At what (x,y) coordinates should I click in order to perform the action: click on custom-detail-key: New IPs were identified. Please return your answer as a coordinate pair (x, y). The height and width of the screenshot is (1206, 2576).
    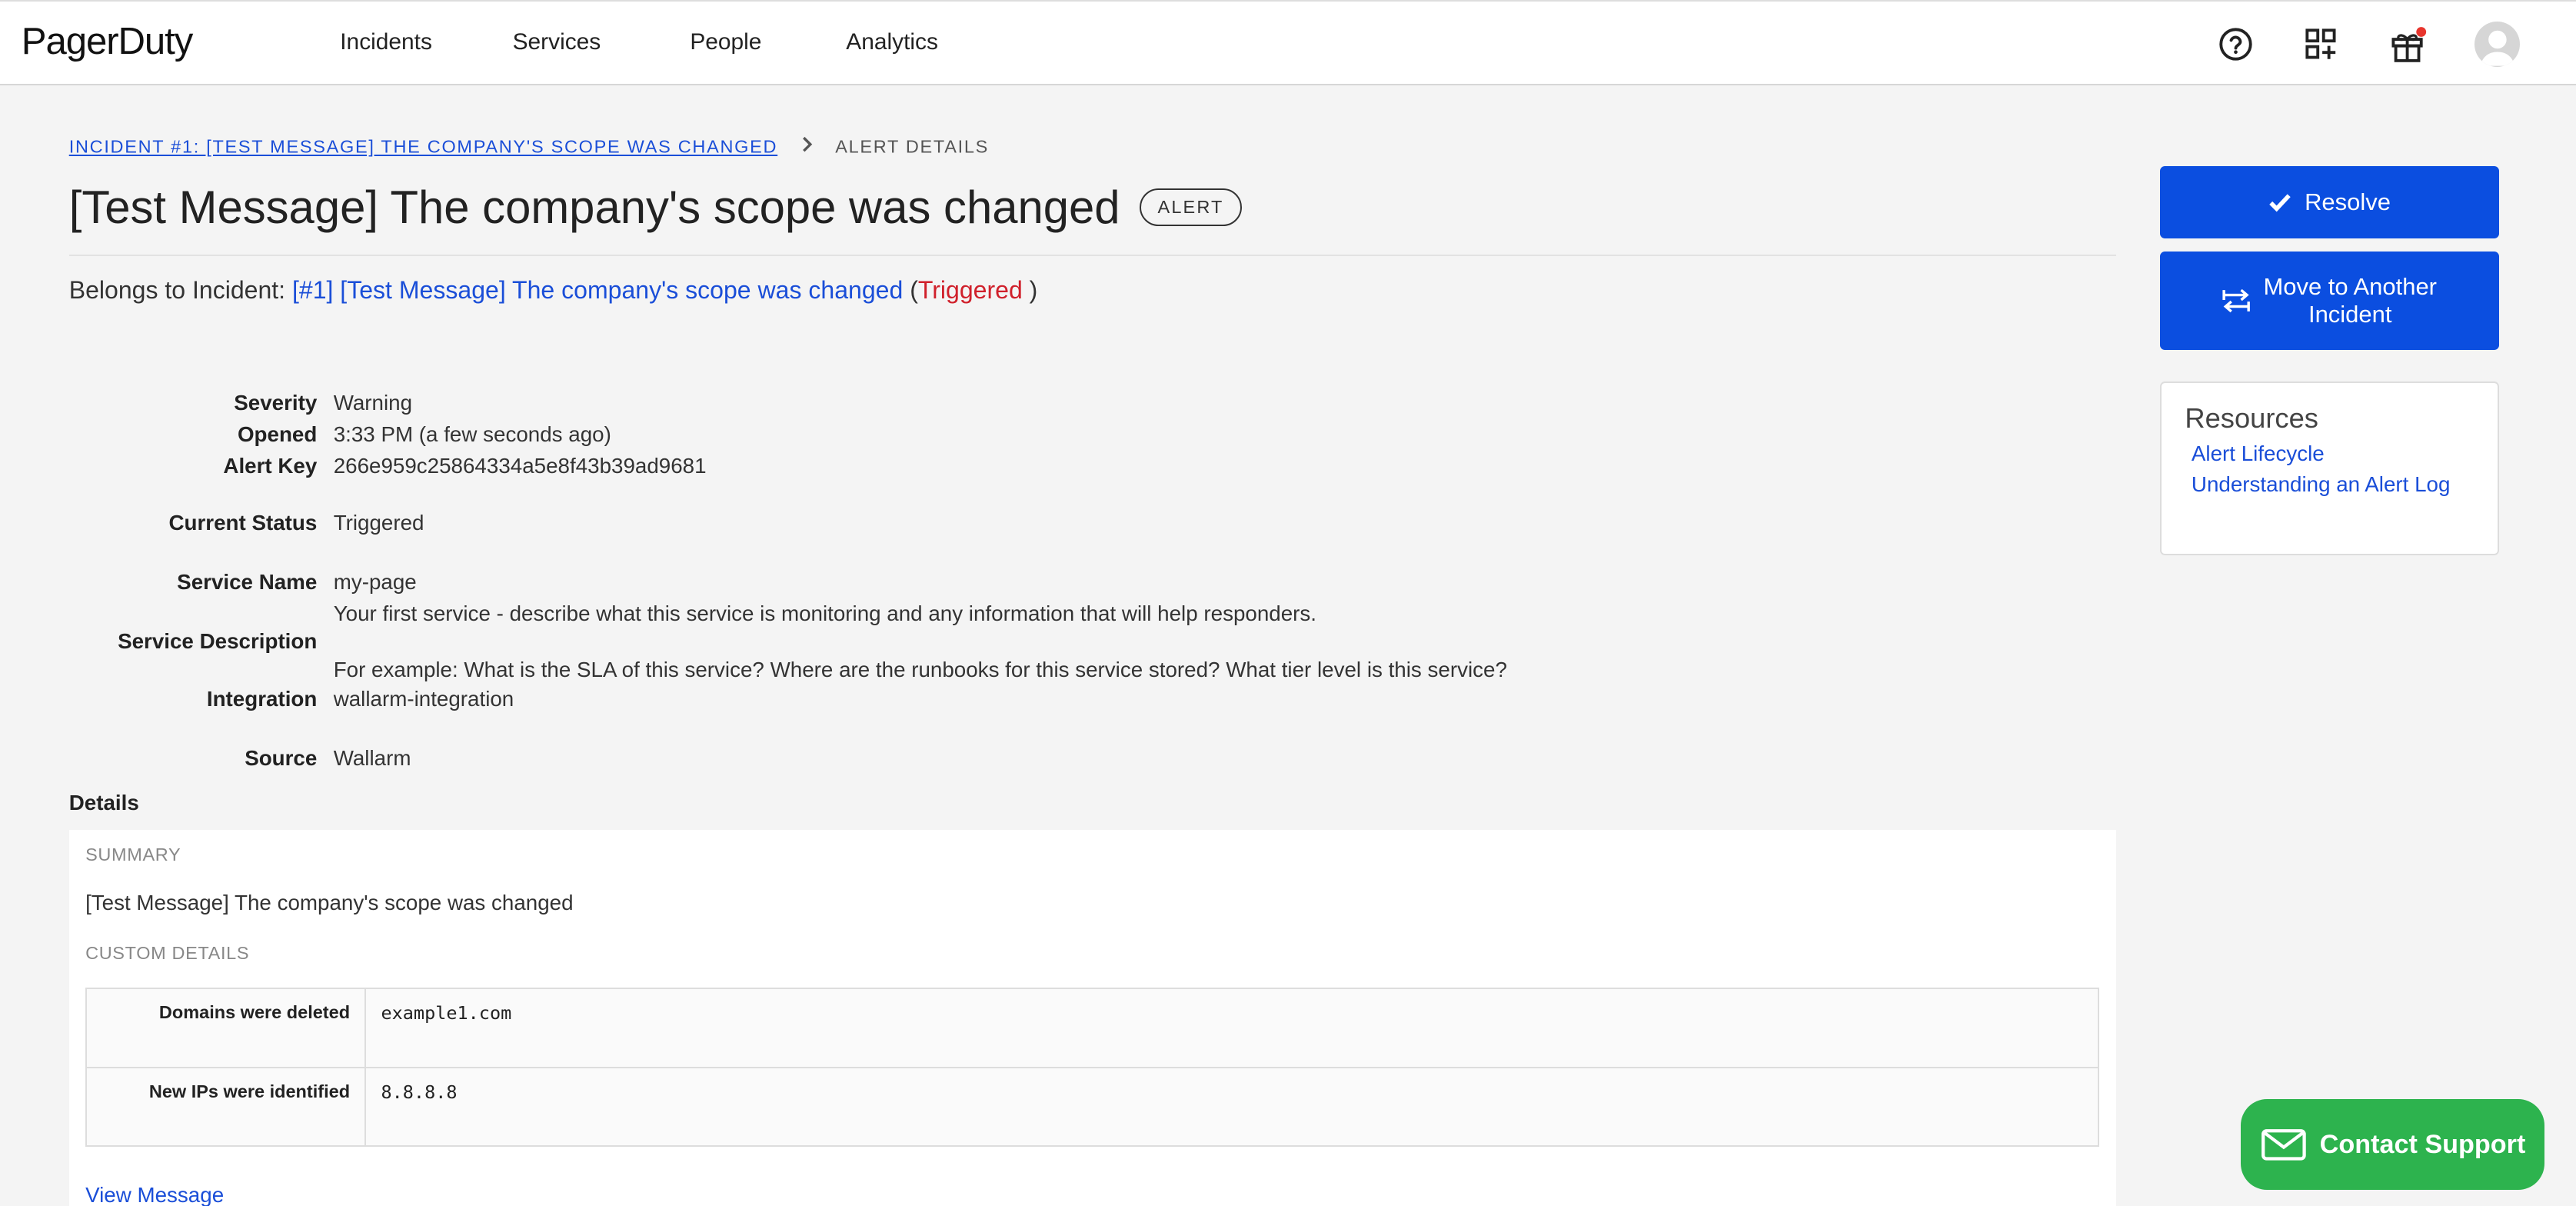
    Looking at the image, I should click on (226, 1107).